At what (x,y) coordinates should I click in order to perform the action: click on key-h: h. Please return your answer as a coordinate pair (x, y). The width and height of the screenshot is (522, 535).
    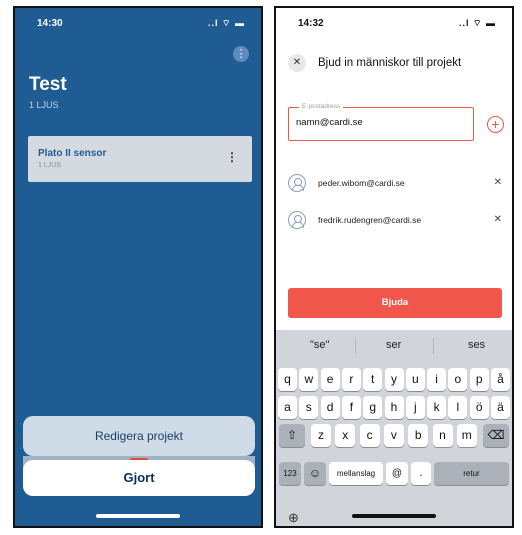
    Looking at the image, I should click on (394, 407).